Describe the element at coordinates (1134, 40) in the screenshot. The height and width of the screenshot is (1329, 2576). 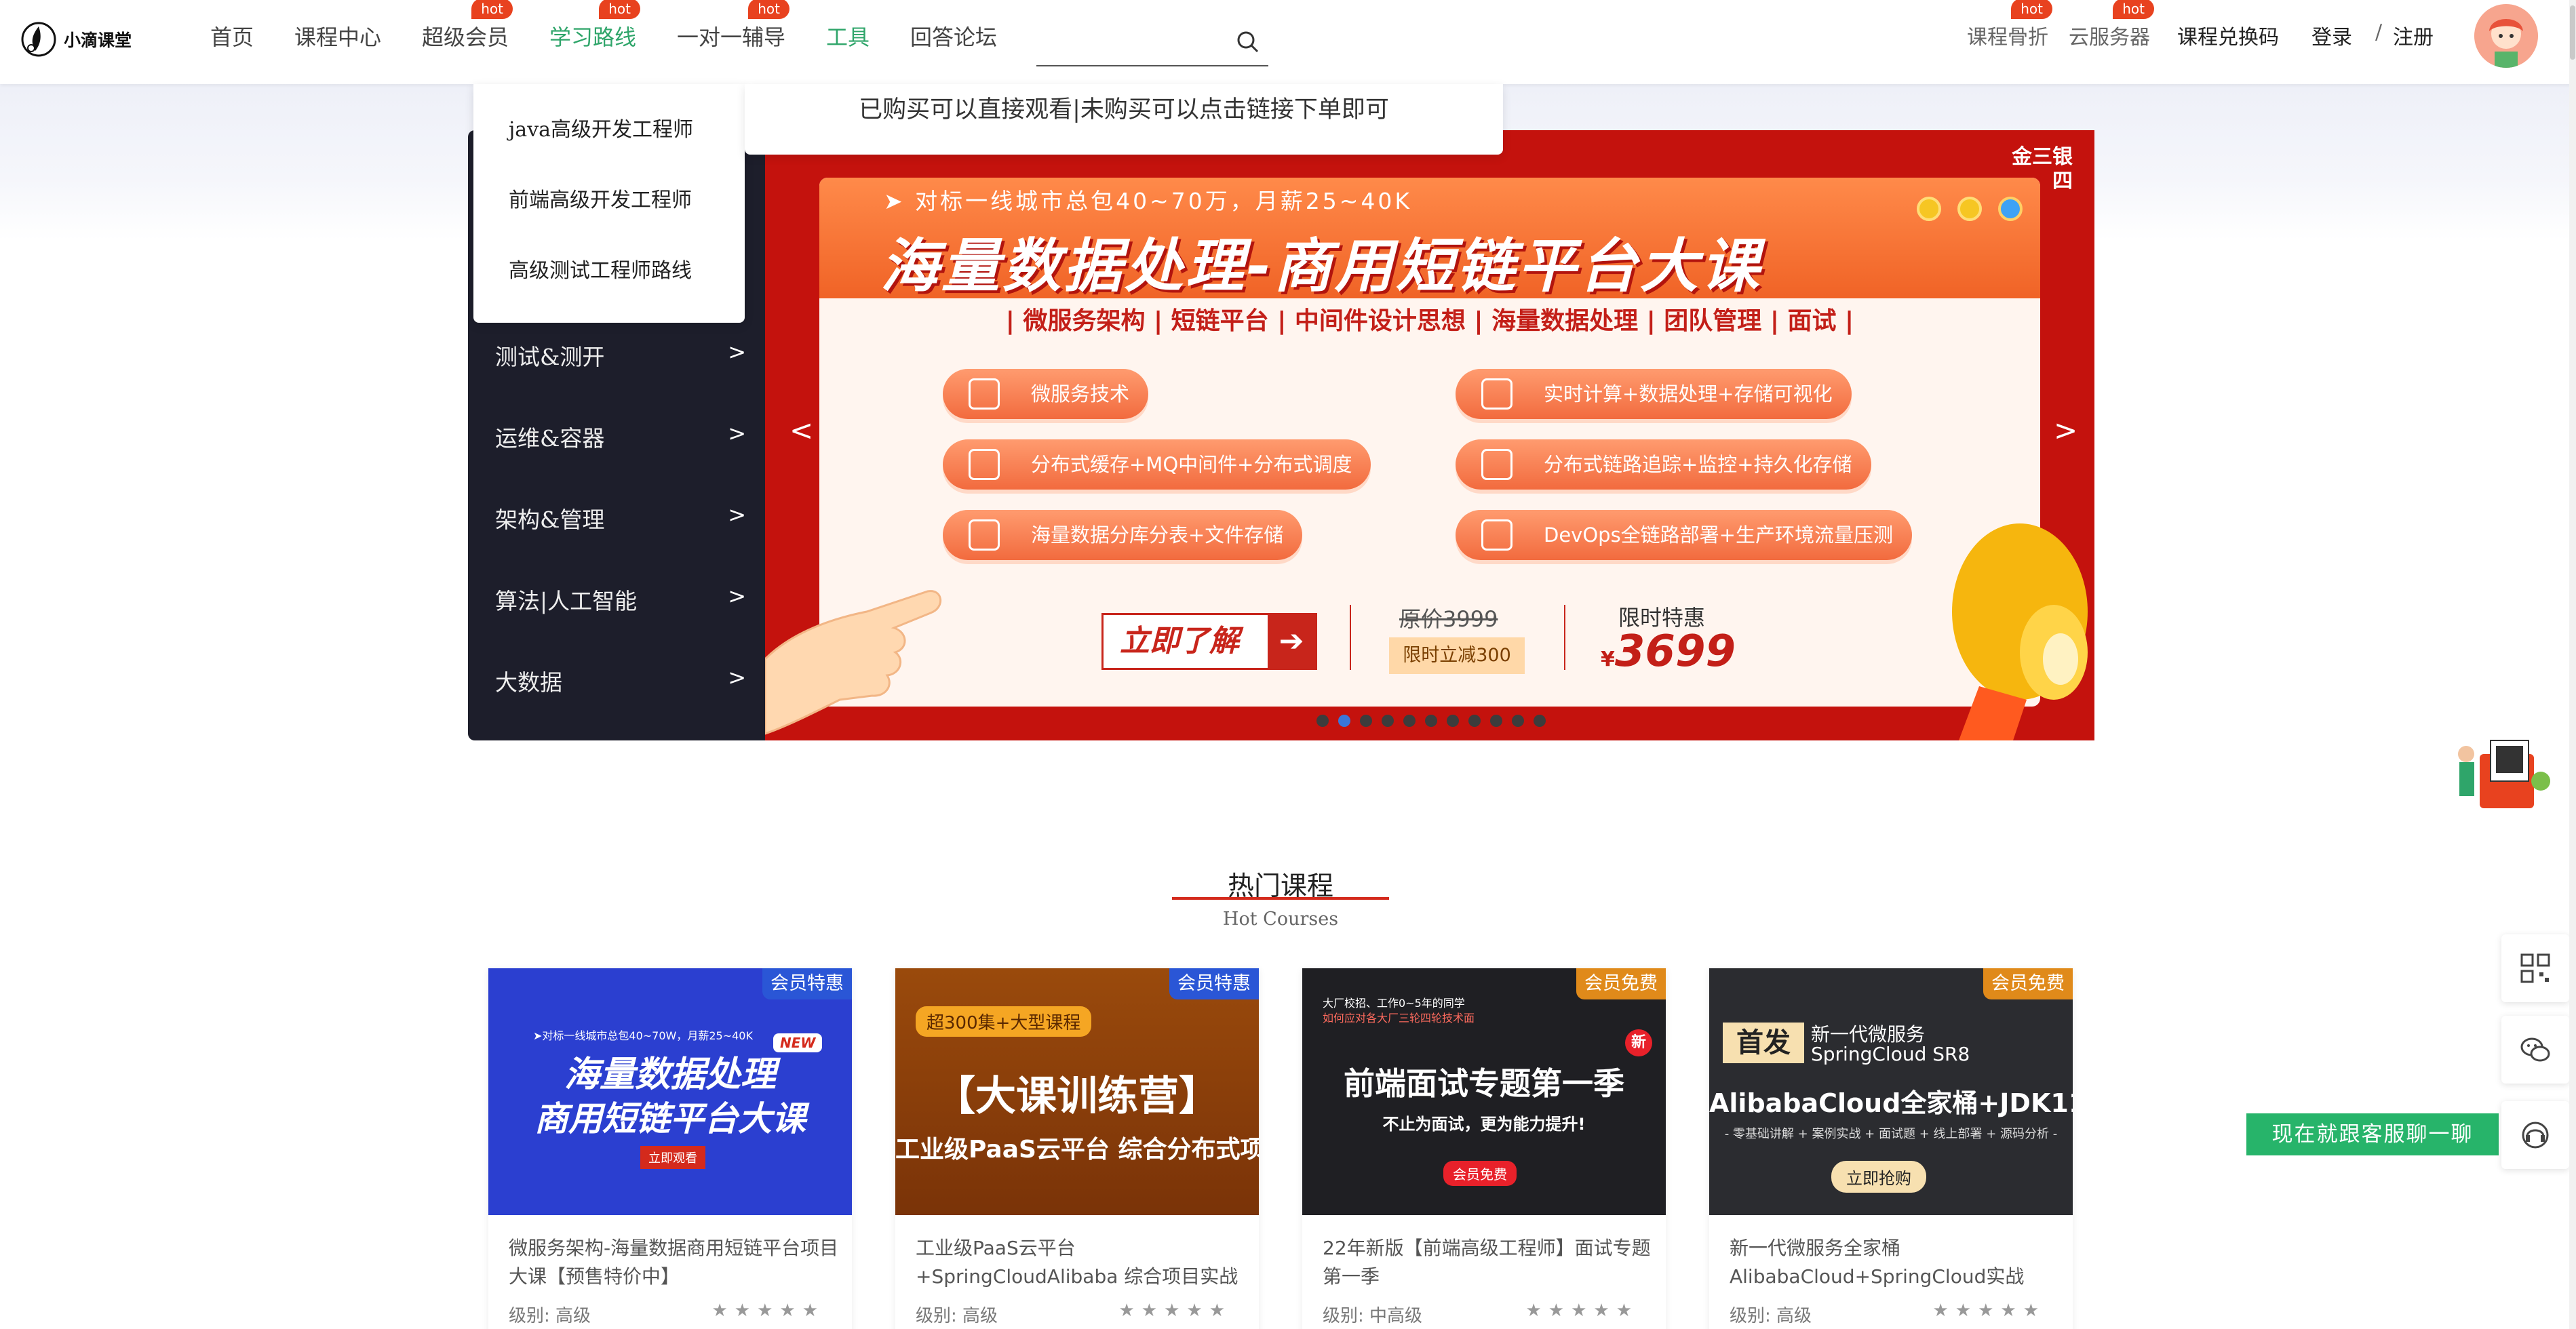
I see `search-input` at that location.